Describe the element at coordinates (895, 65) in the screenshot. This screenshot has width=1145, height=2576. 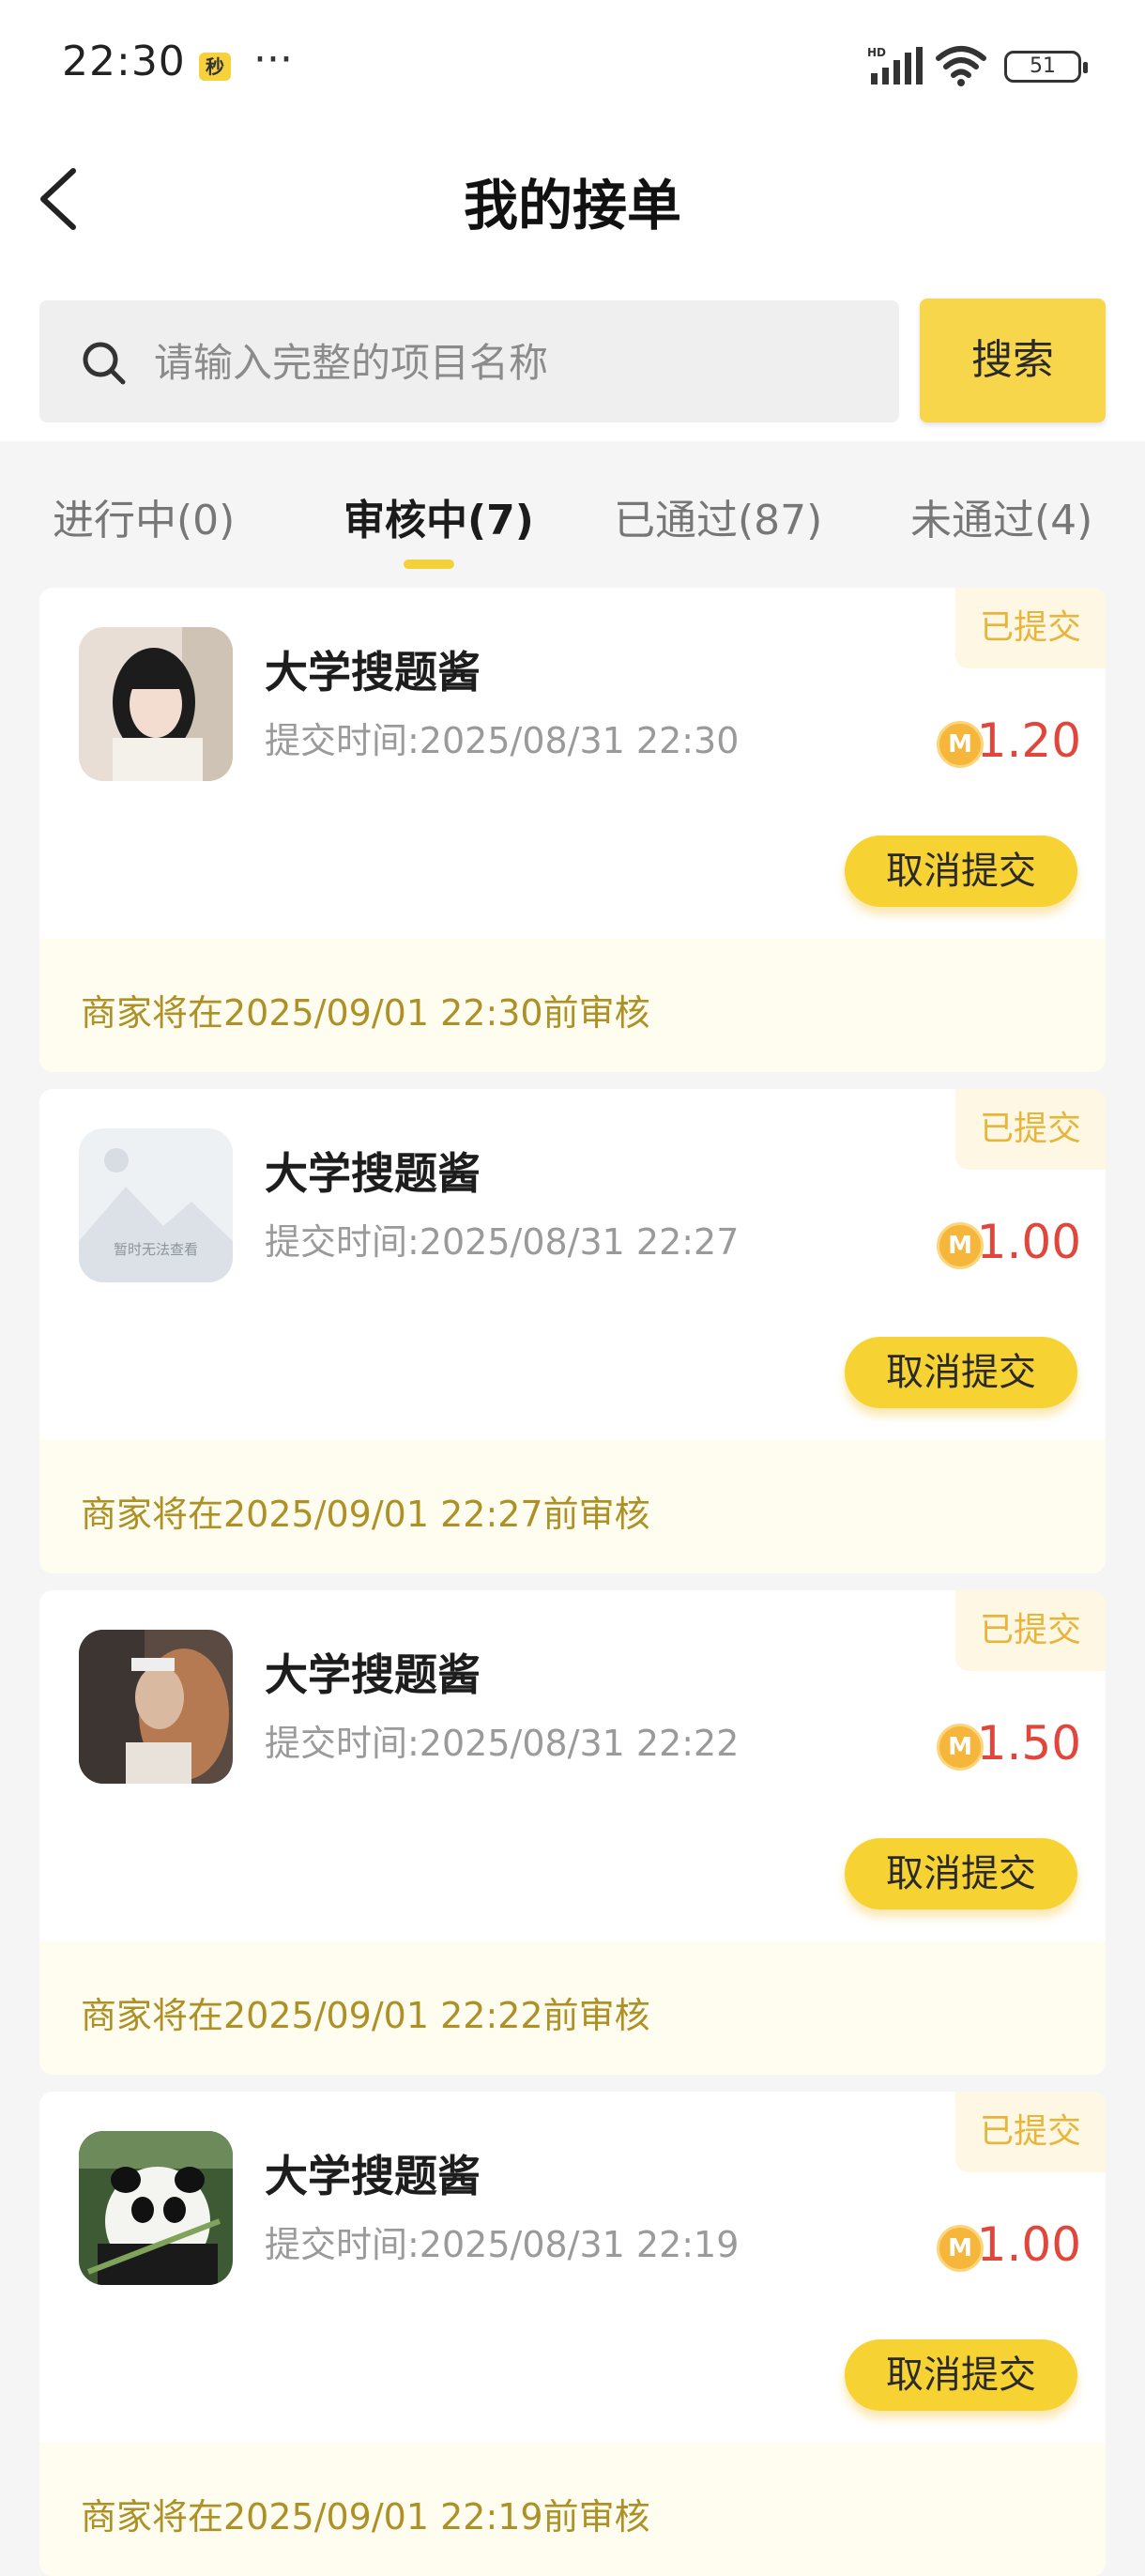
I see `signal-icon: HD` at that location.